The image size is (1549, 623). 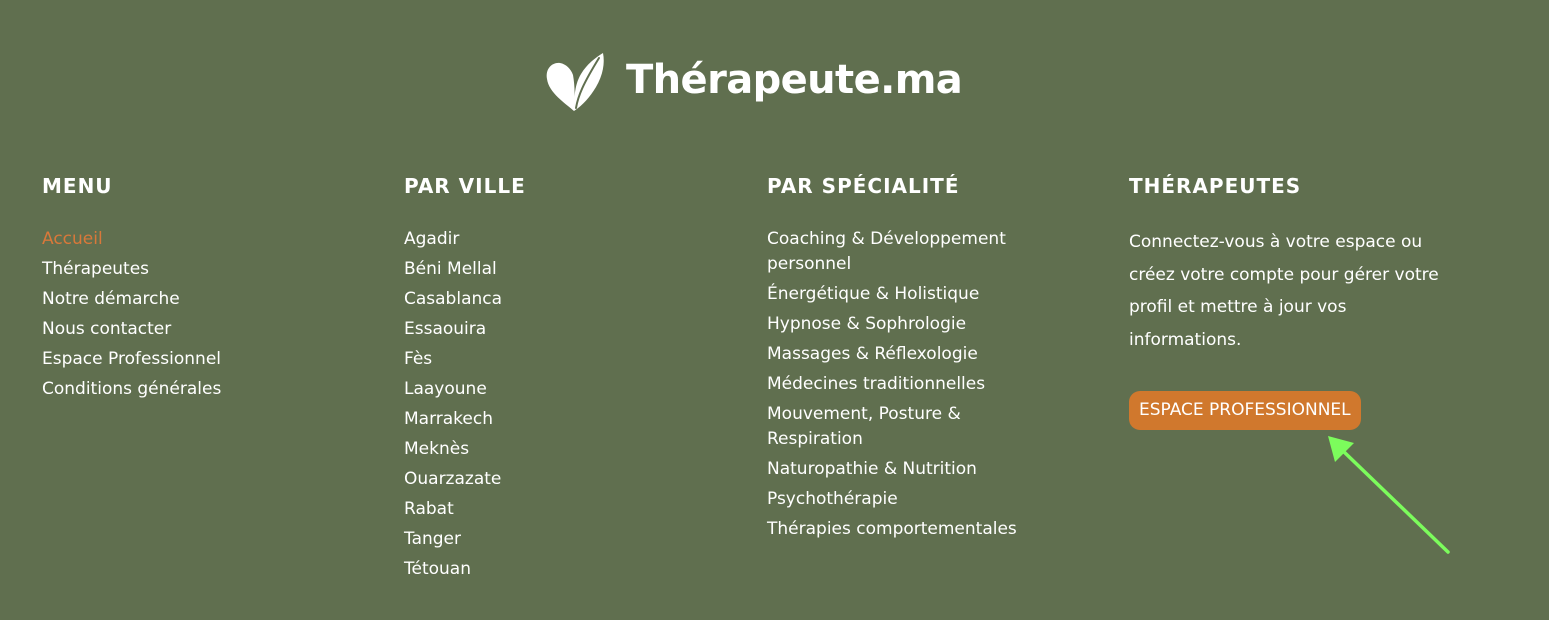 I want to click on specialite-link-medecines: Médecines traditionnelles, so click(x=904, y=384).